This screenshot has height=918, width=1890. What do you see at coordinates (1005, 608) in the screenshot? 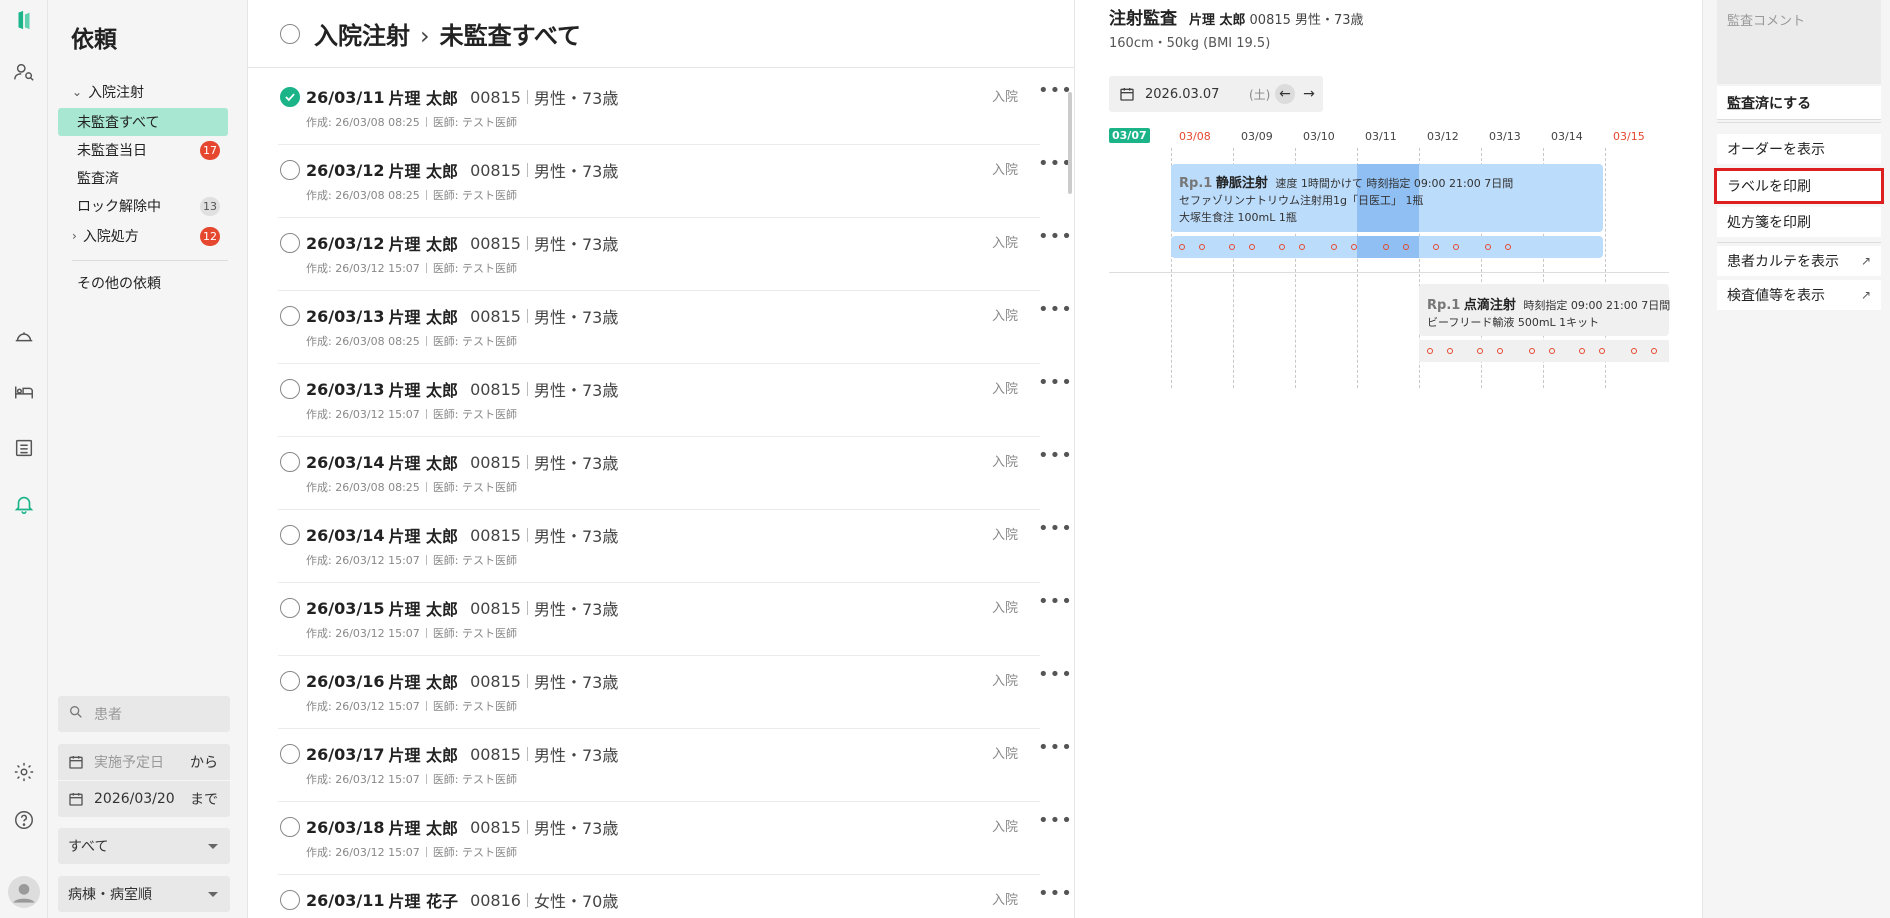
I see `row-kind: 入院` at bounding box center [1005, 608].